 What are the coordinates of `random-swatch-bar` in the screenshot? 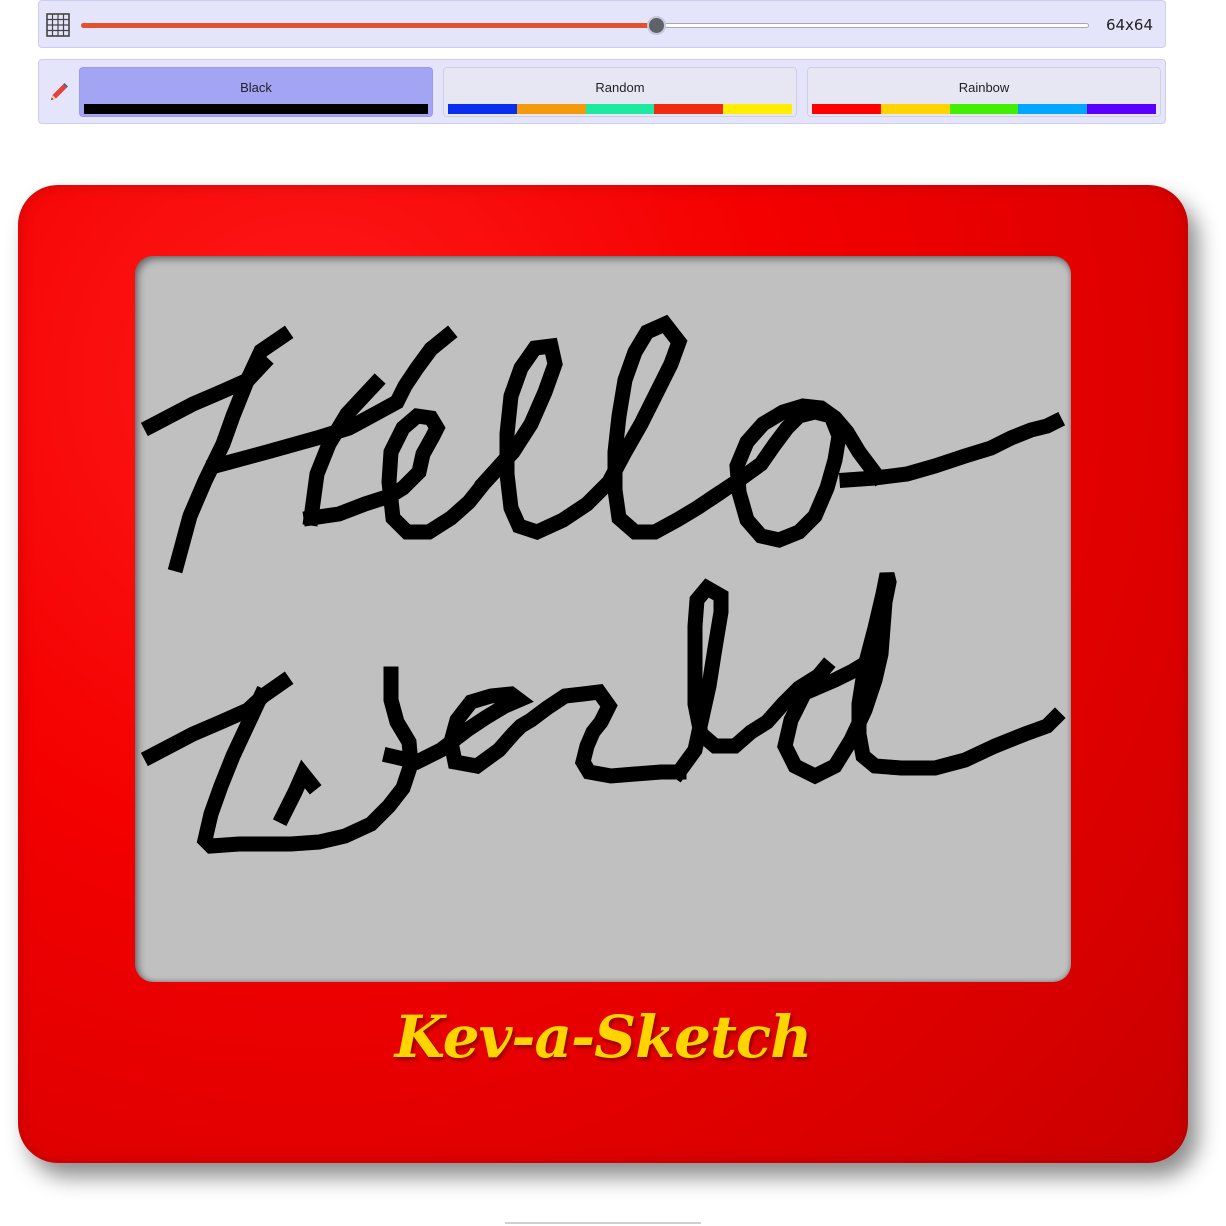 It's located at (620, 109).